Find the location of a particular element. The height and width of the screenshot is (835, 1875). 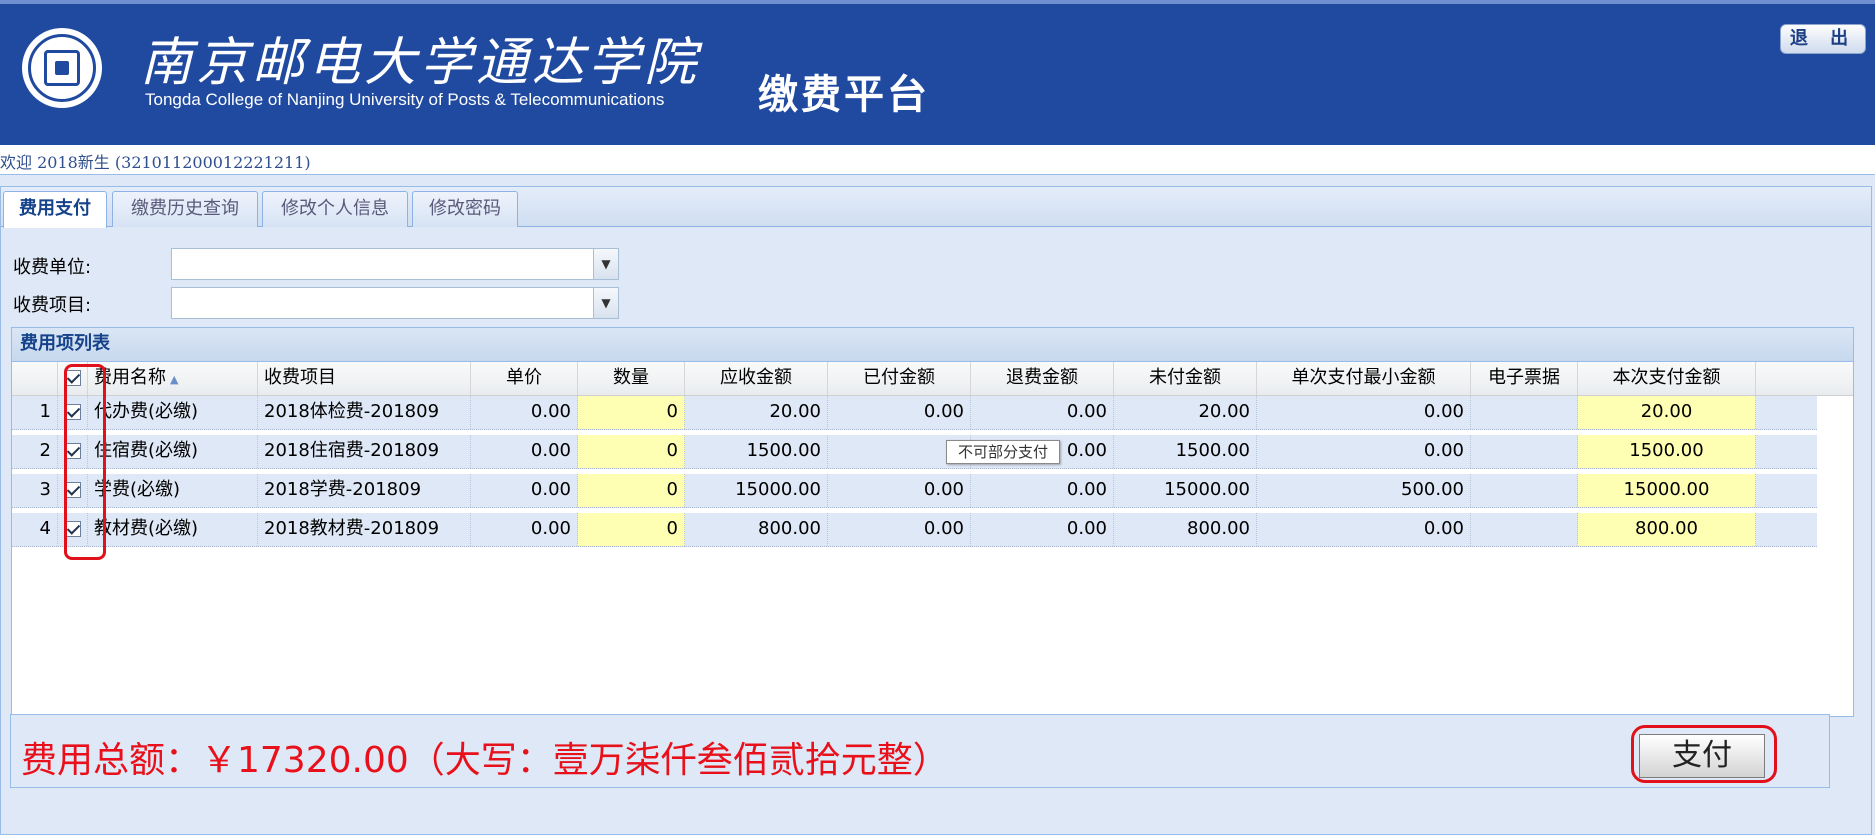

tab-strip: 费用支付 缴费历史查询 修改个人信息 修改密码 is located at coordinates (936, 207).